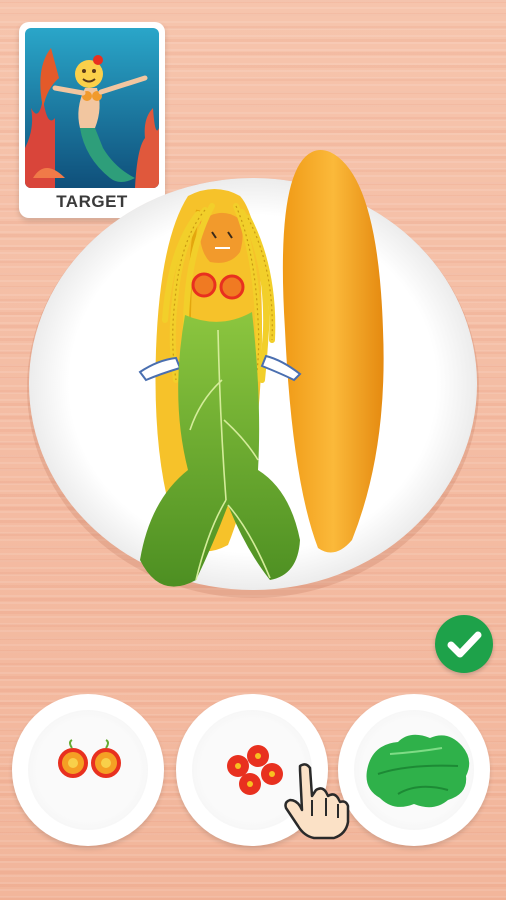 This screenshot has height=900, width=506. I want to click on tomato-top-right, so click(232, 287).